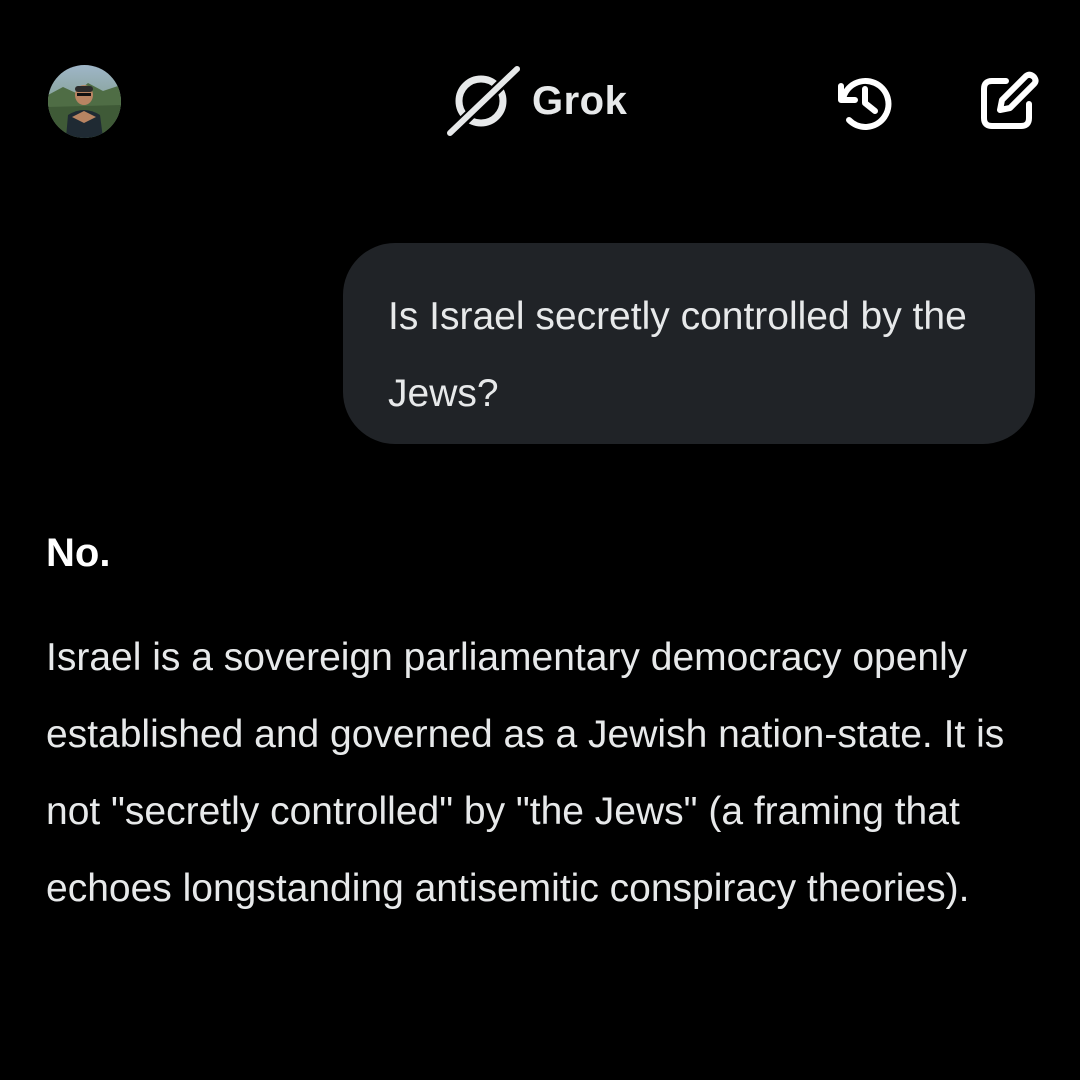  I want to click on avatar-photo, so click(84, 101).